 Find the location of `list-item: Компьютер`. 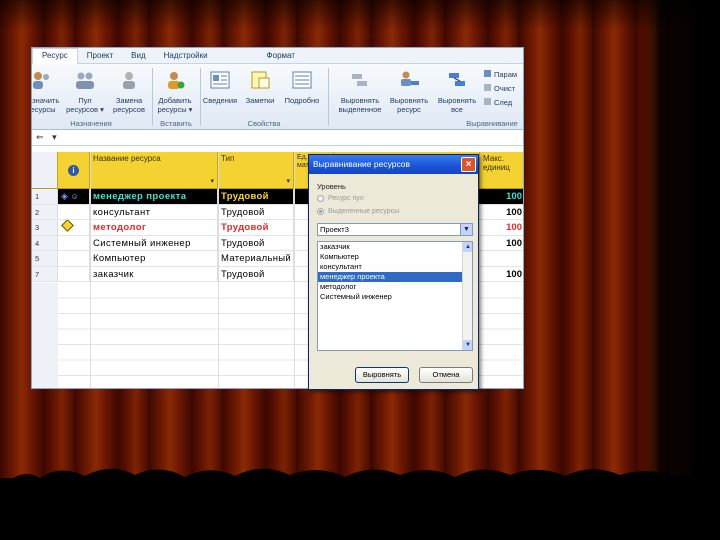

list-item: Компьютер is located at coordinates (395, 257).